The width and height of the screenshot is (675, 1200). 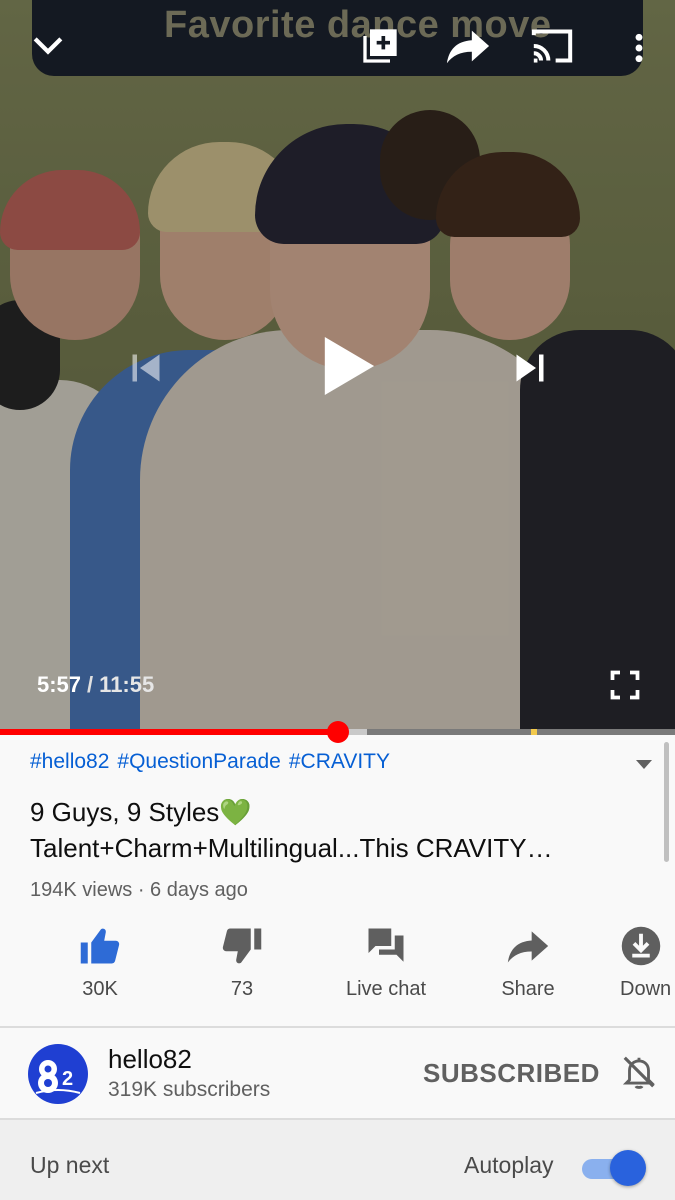 I want to click on like-count: 30K, so click(x=100, y=989).